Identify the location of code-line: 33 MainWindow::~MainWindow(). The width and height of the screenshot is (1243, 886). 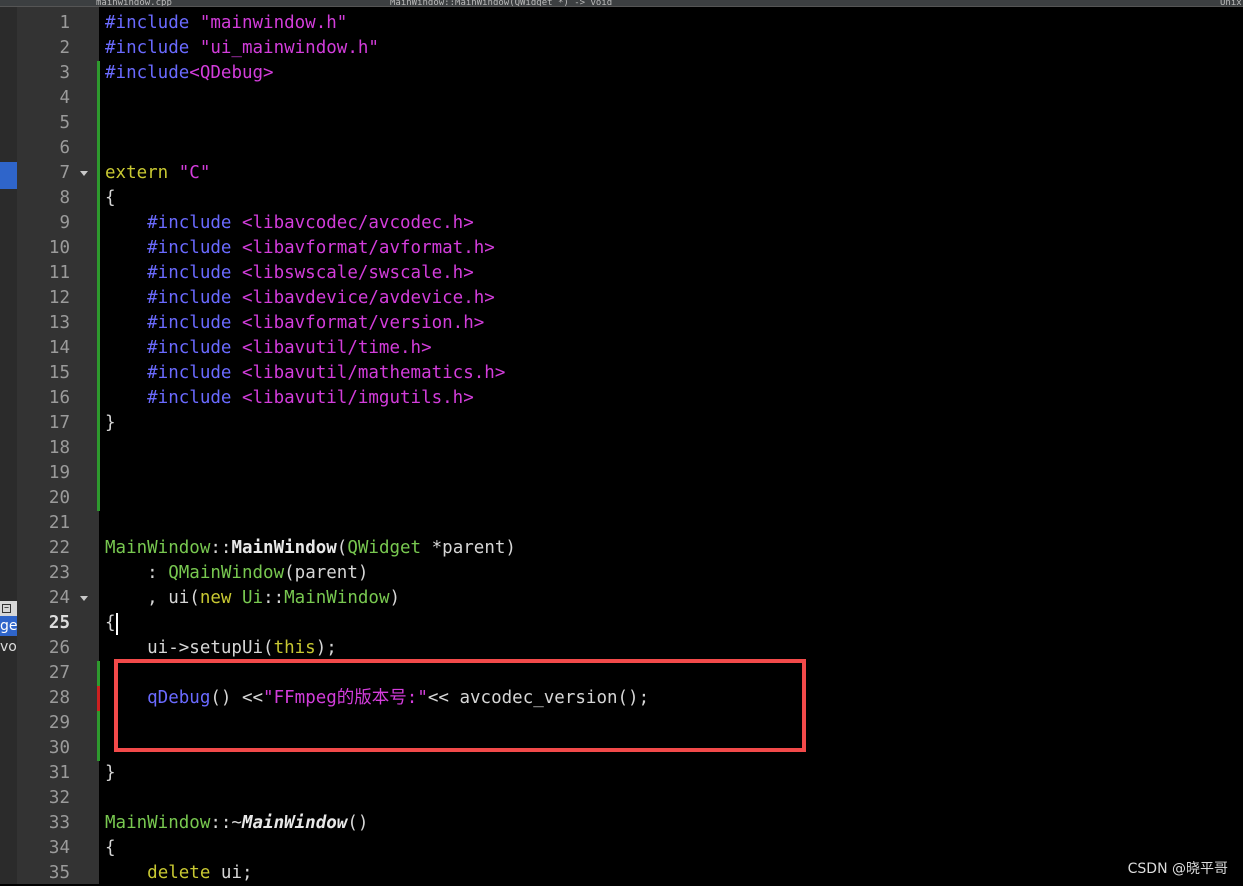
(621, 823).